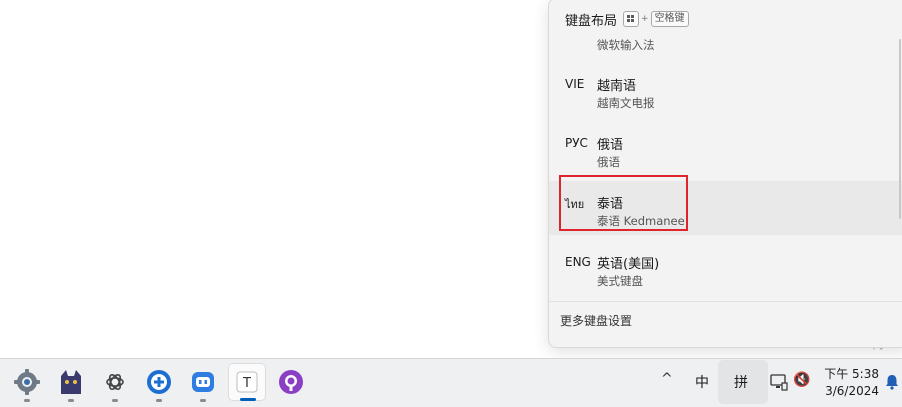 Image resolution: width=902 pixels, height=407 pixels. What do you see at coordinates (900, 129) in the screenshot?
I see `flyout-scrollbar` at bounding box center [900, 129].